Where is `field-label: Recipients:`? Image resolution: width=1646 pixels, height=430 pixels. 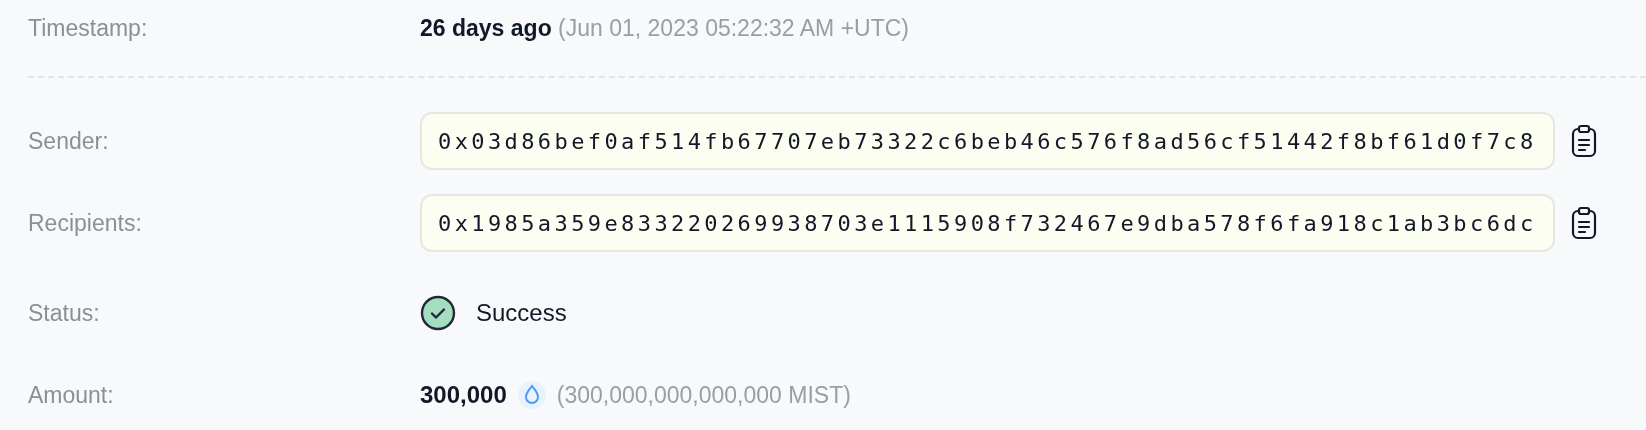 field-label: Recipients: is located at coordinates (85, 223).